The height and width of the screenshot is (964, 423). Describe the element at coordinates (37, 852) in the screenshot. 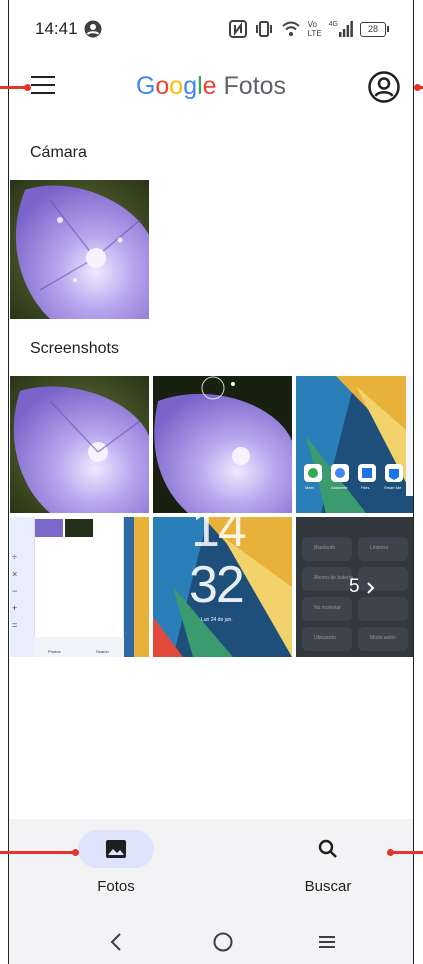

I see `callout-line-photos` at that location.